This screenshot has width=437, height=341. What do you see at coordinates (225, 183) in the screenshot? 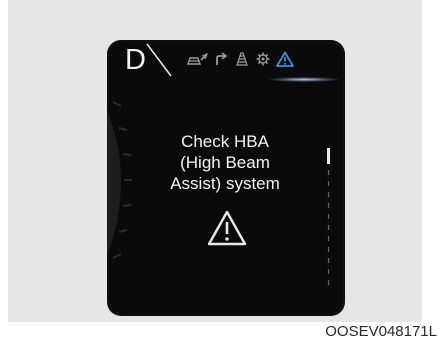
I see `message-line-3: Assist) system` at bounding box center [225, 183].